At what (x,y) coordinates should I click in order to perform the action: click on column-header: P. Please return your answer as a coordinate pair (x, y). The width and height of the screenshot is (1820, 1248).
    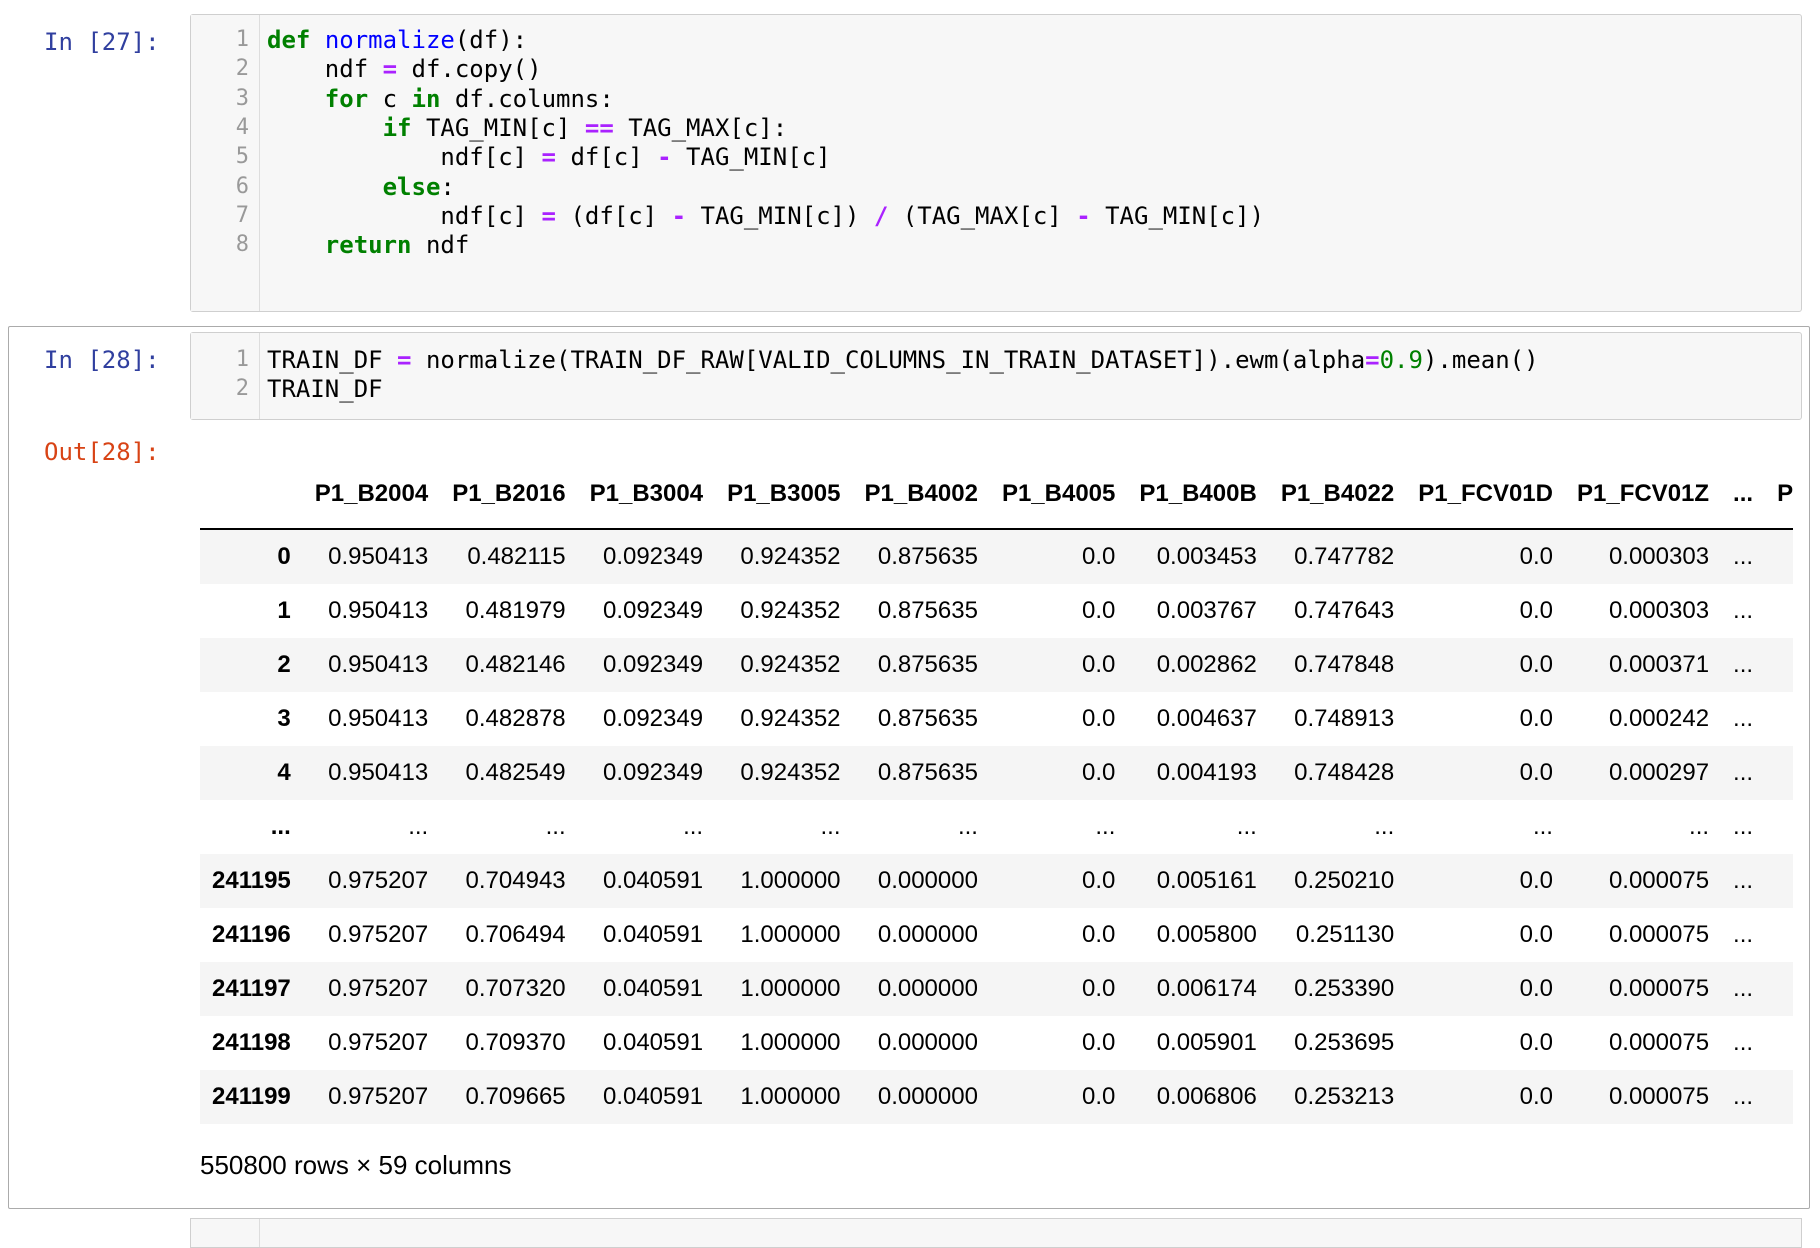
    Looking at the image, I should click on (1779, 495).